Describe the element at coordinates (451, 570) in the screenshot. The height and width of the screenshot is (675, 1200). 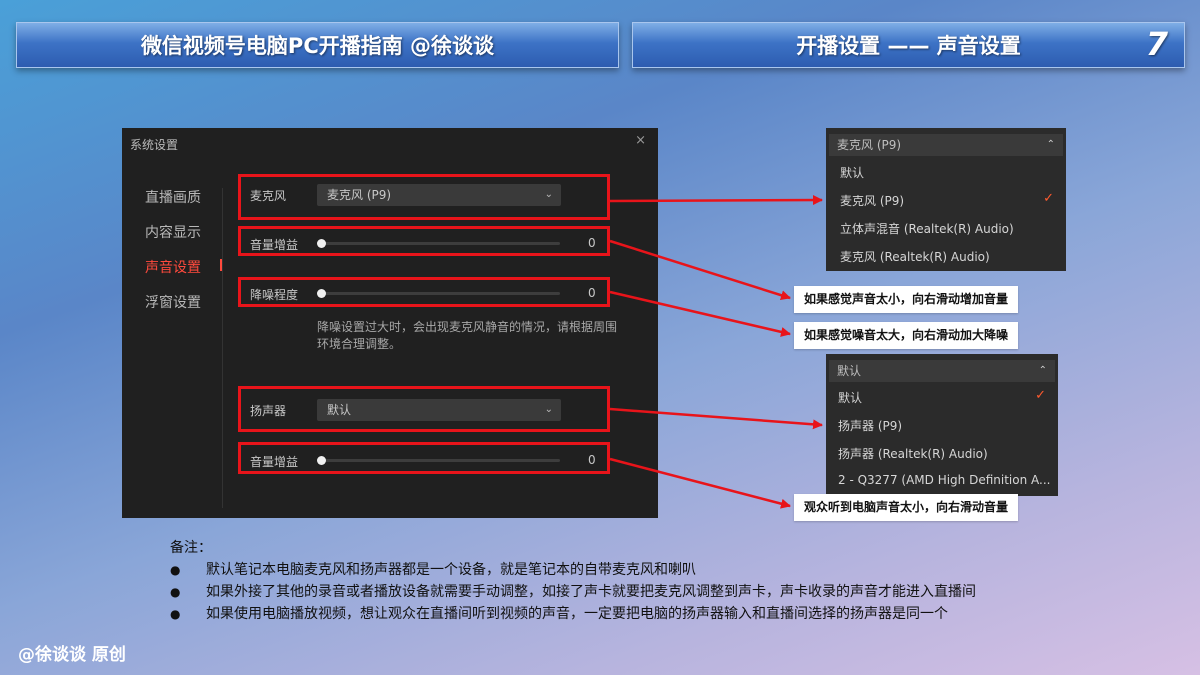
I see `note-text: 默认笔记本电脑麦克风和扬声器都是一个设备，就是笔记本的自带麦克风和喇叭` at that location.